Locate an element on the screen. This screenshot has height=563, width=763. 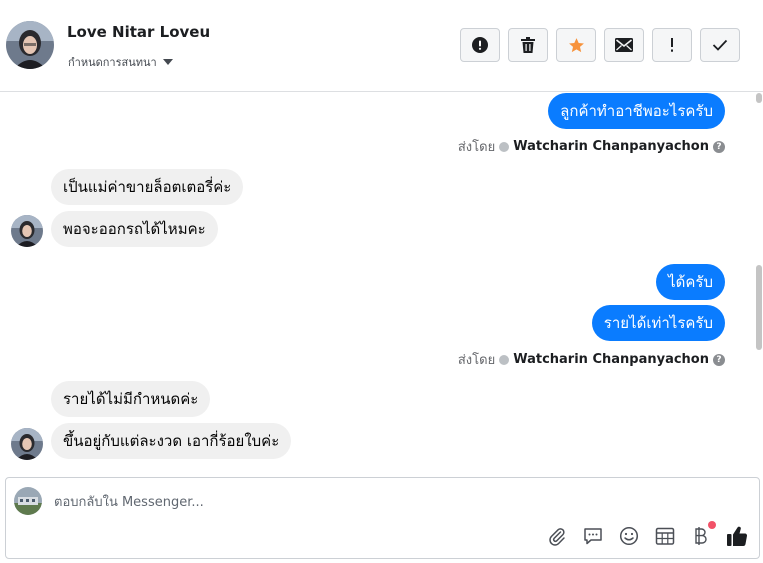
message-bubble-incoming: พอจะออกรถได้ไหมคะ is located at coordinates (134, 229).